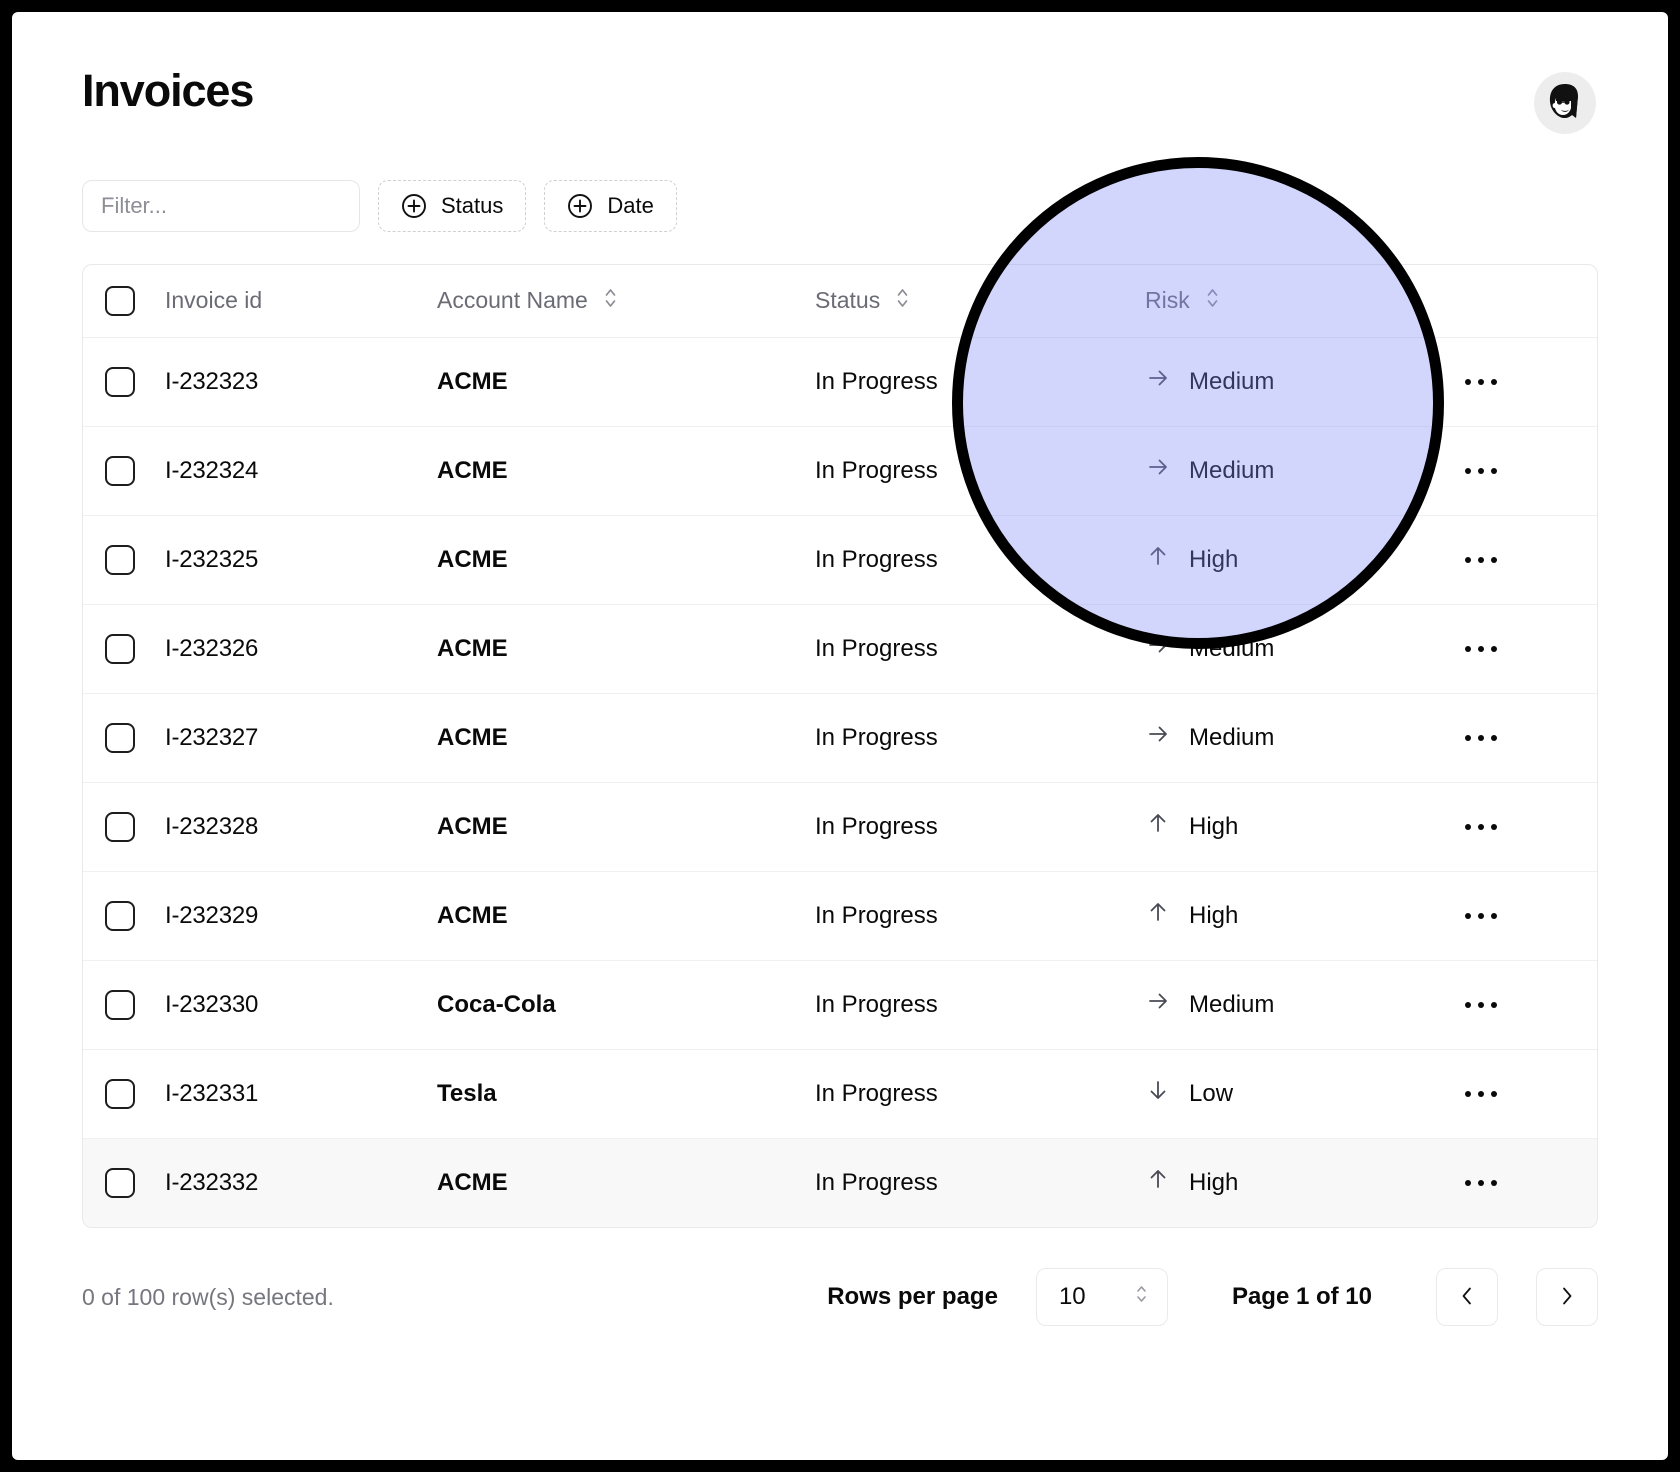 The width and height of the screenshot is (1680, 1472). What do you see at coordinates (120, 300) in the screenshot?
I see `select-all-checkbox` at bounding box center [120, 300].